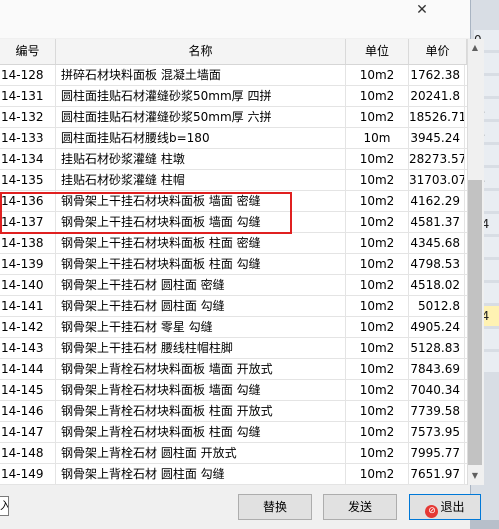  I want to click on replace-button: 替换, so click(275, 507).